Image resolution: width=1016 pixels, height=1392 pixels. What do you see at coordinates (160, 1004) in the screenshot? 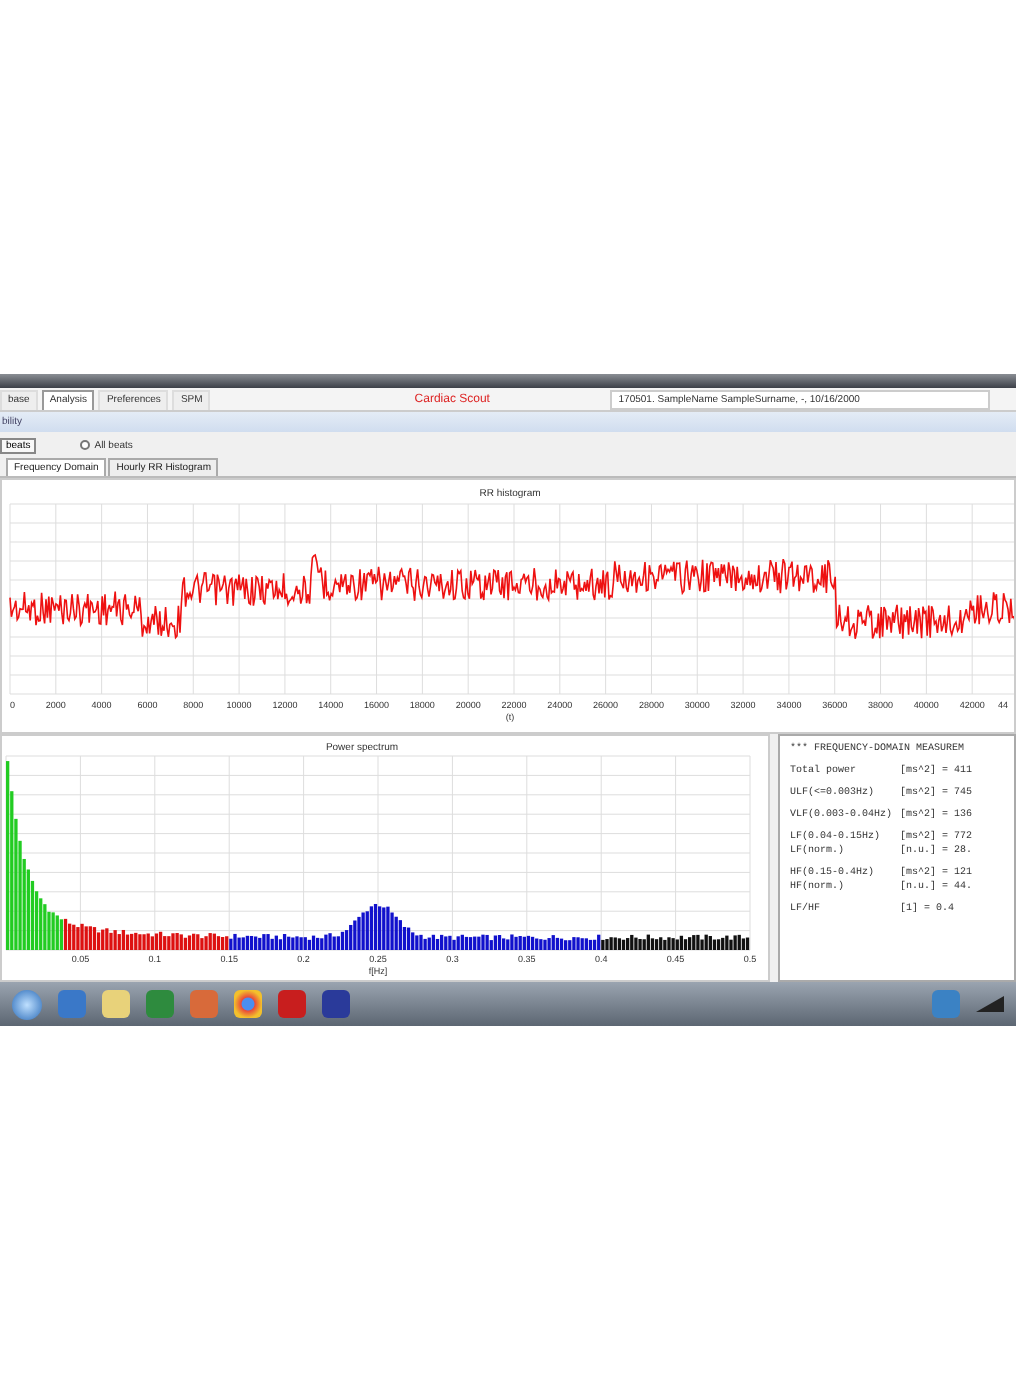
I see `spreadsheet-icon` at bounding box center [160, 1004].